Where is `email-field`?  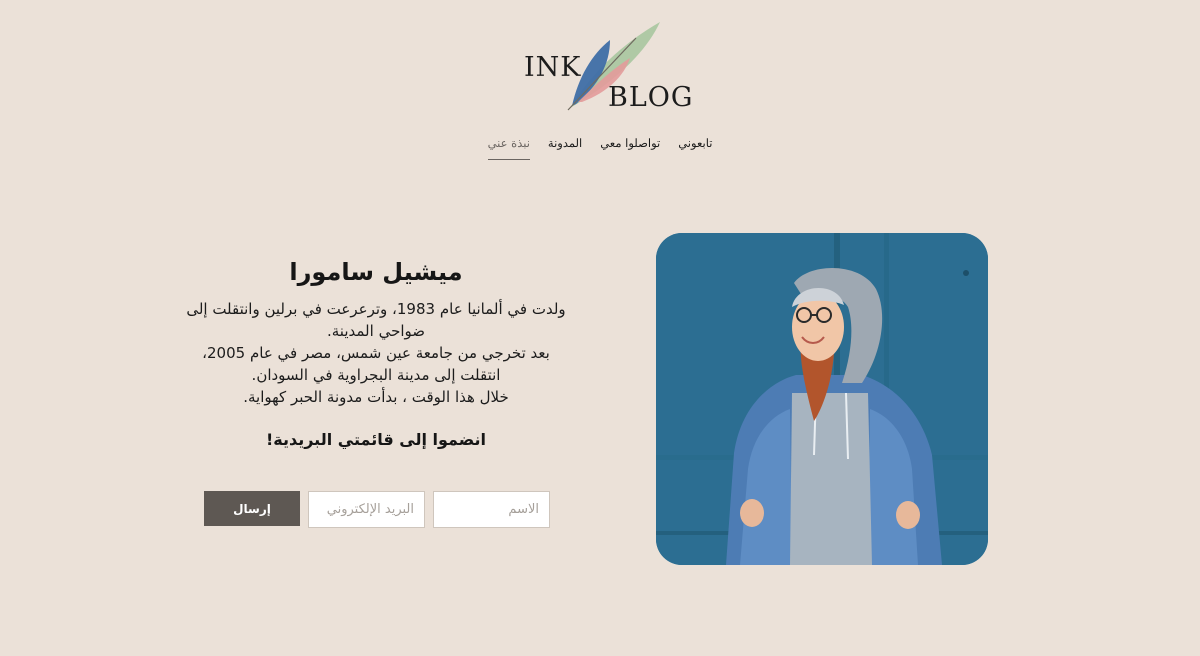 email-field is located at coordinates (366, 509).